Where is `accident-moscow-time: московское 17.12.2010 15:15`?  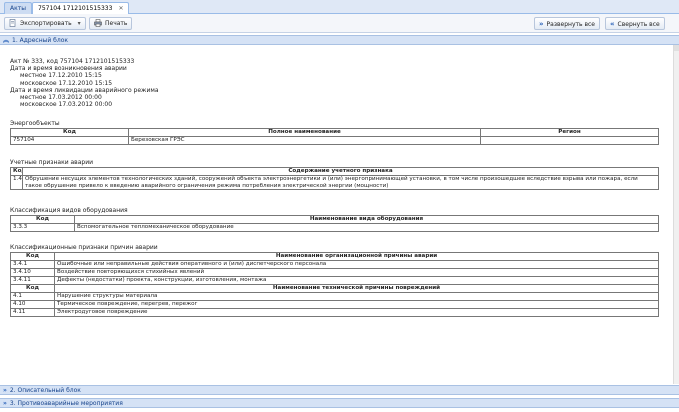
accident-moscow-time: московское 17.12.2010 15:15 is located at coordinates (66, 83).